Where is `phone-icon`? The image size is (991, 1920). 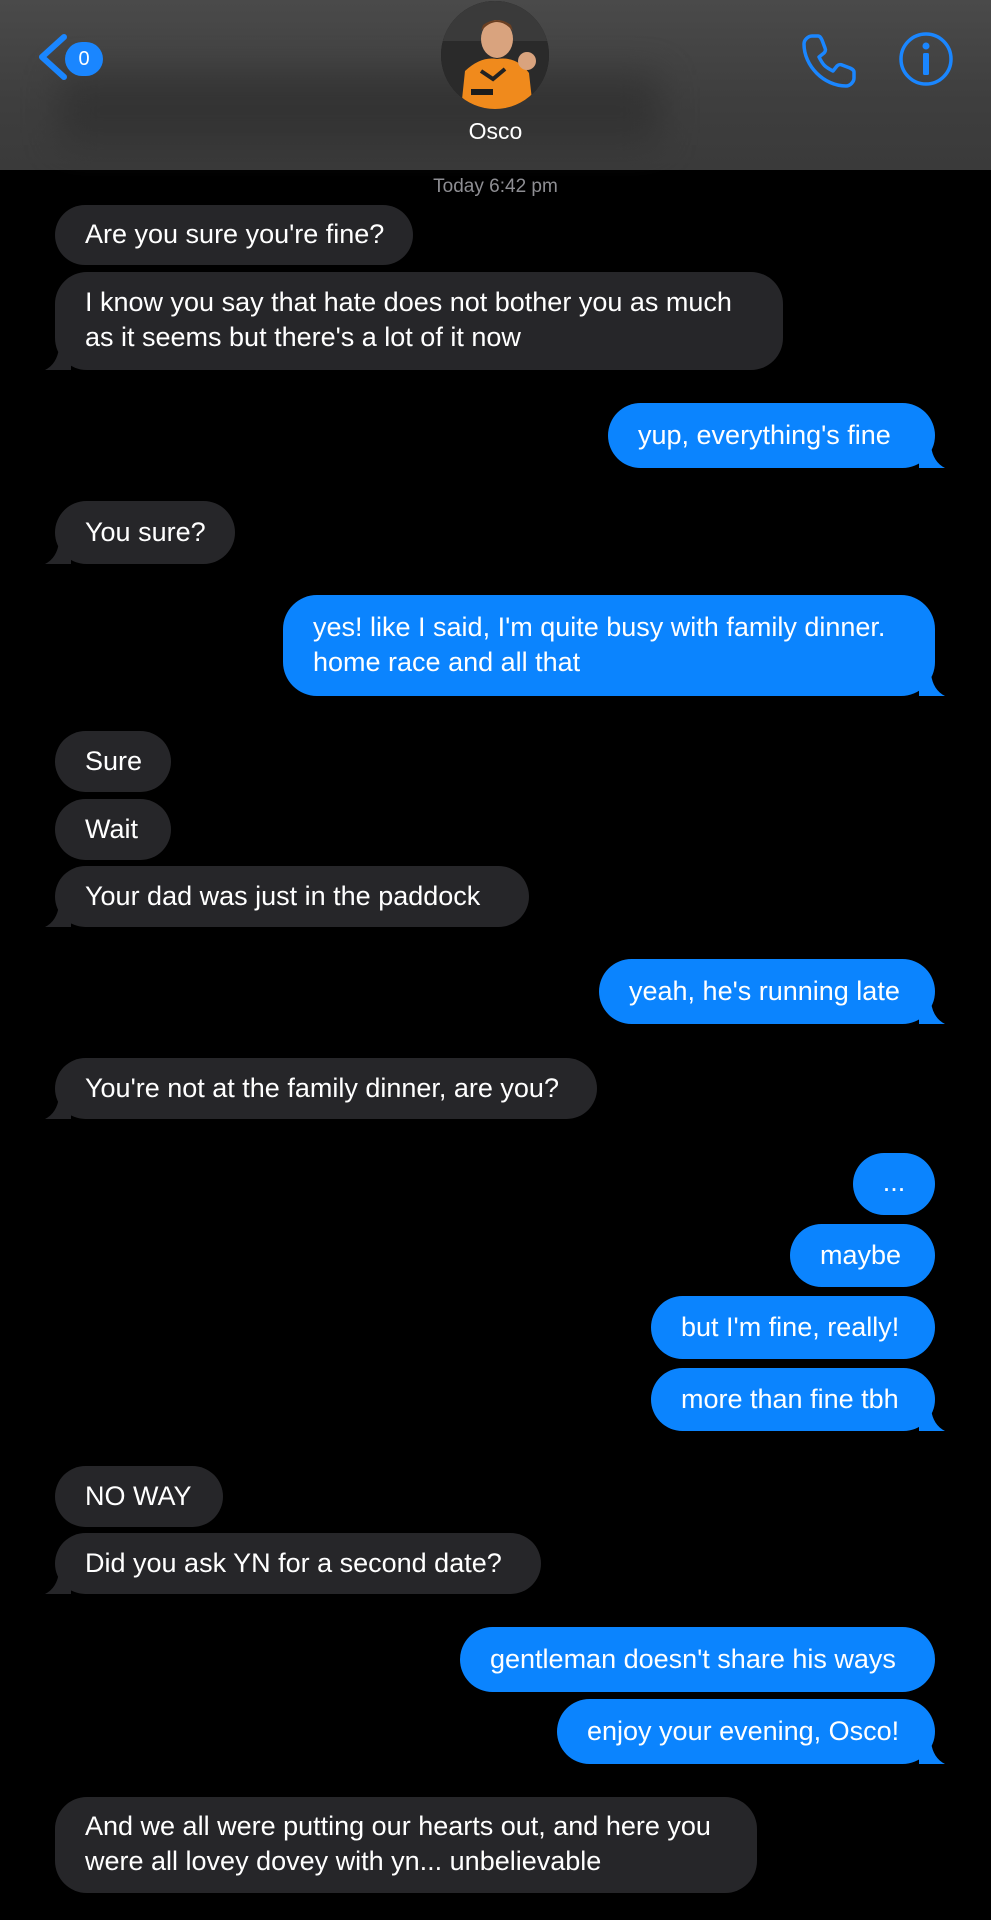
phone-icon is located at coordinates (829, 61).